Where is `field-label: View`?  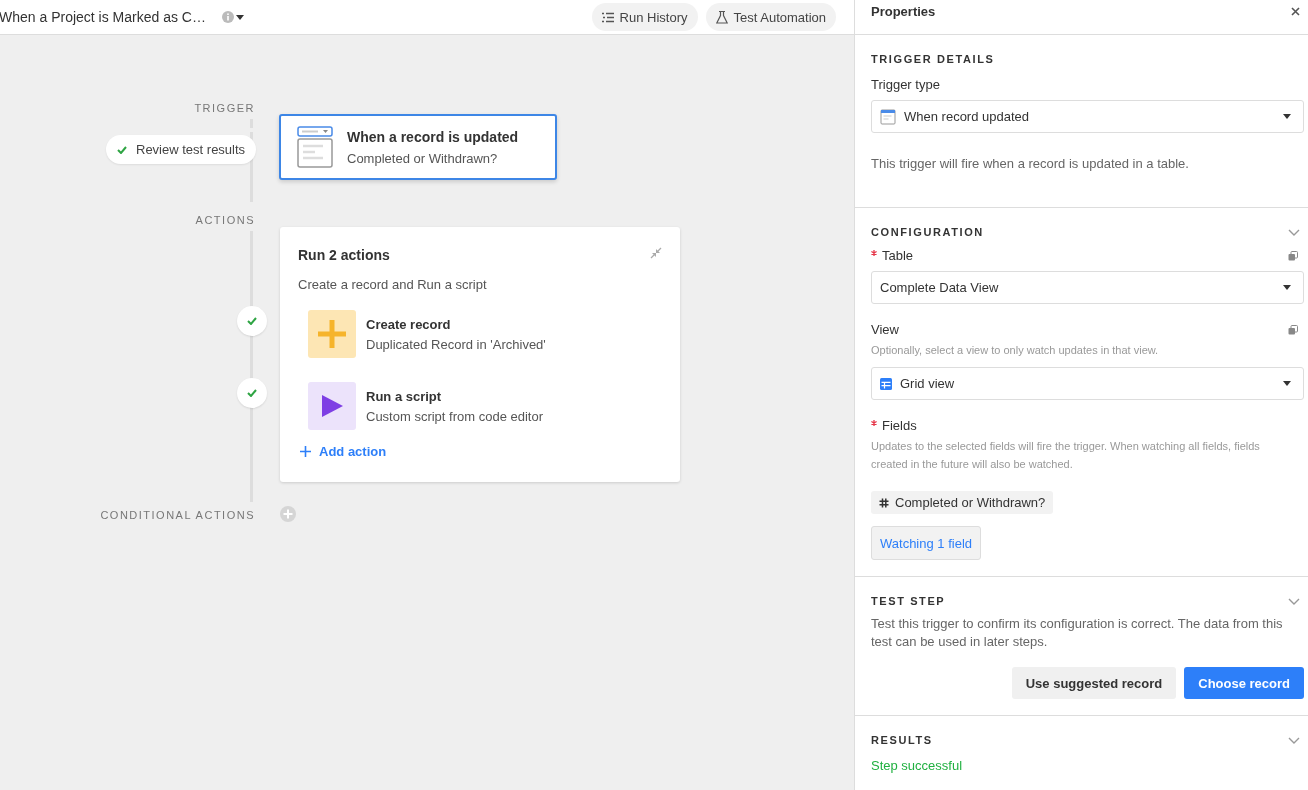
field-label: View is located at coordinates (885, 329).